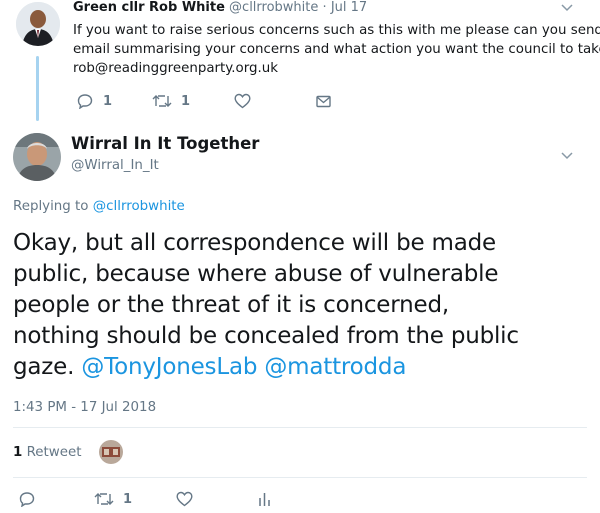 Image resolution: width=600 pixels, height=513 pixels. Describe the element at coordinates (176, 68) in the screenshot. I see `tweet-text-line: rob@readinggreenparty.org.uk` at that location.